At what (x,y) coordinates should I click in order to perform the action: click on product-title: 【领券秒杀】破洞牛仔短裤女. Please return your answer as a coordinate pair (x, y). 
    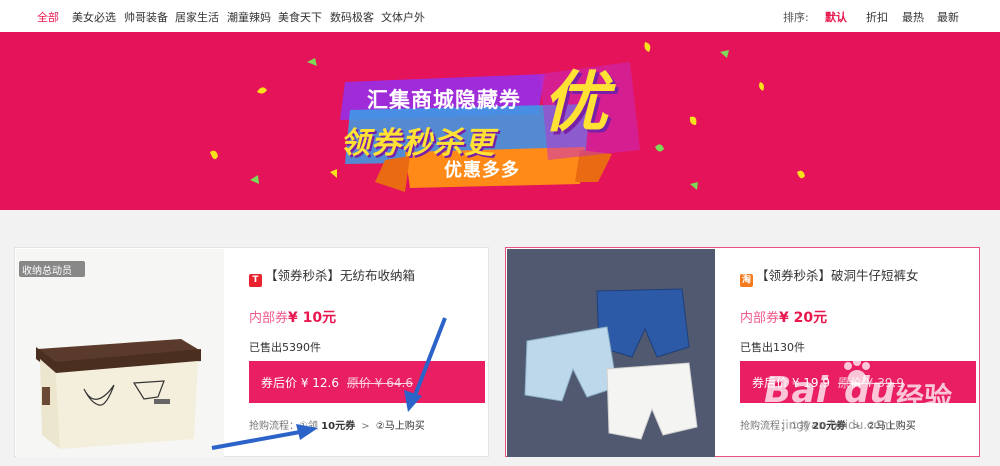
    Looking at the image, I should click on (837, 275).